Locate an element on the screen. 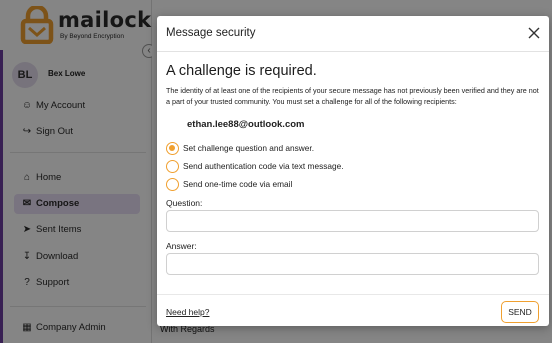 The image size is (552, 343). answer-label: Answer: is located at coordinates (181, 246).